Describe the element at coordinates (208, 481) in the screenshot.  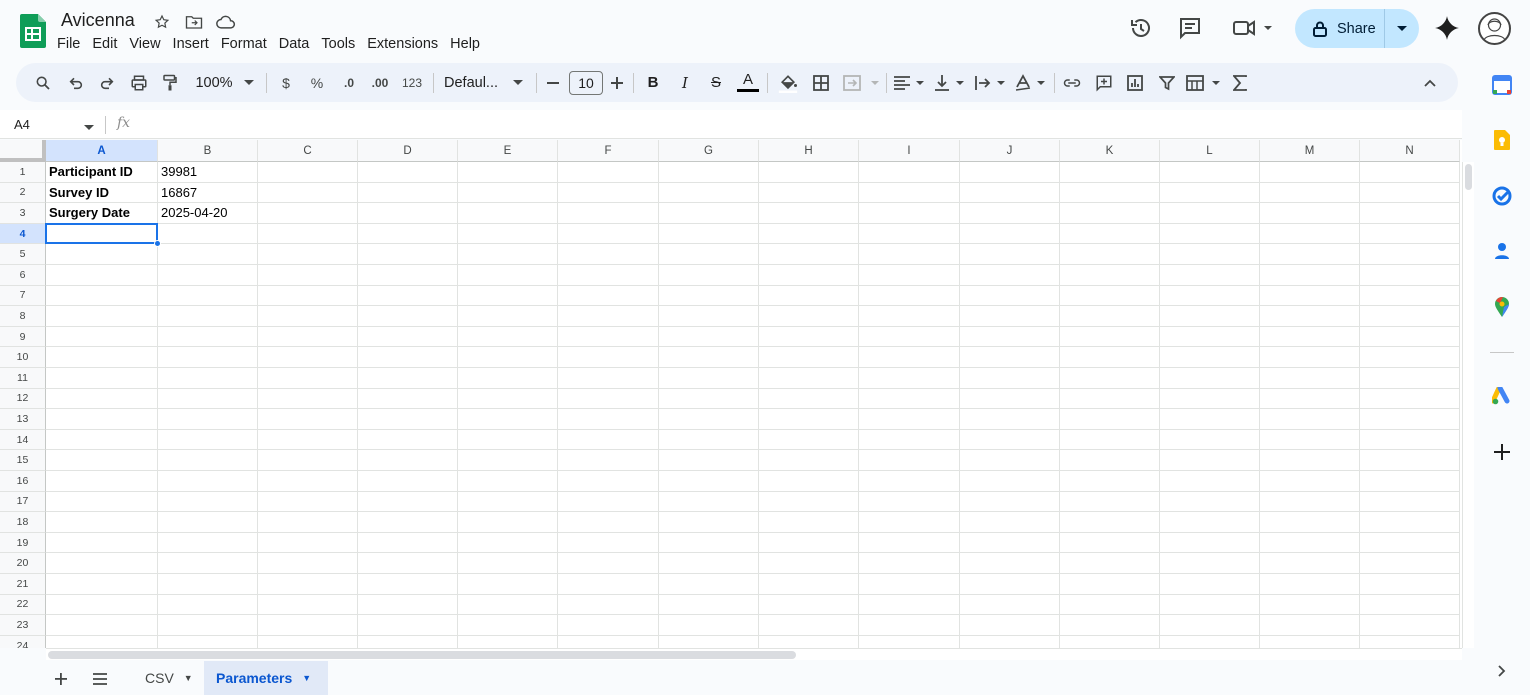
I see `cell-b16` at that location.